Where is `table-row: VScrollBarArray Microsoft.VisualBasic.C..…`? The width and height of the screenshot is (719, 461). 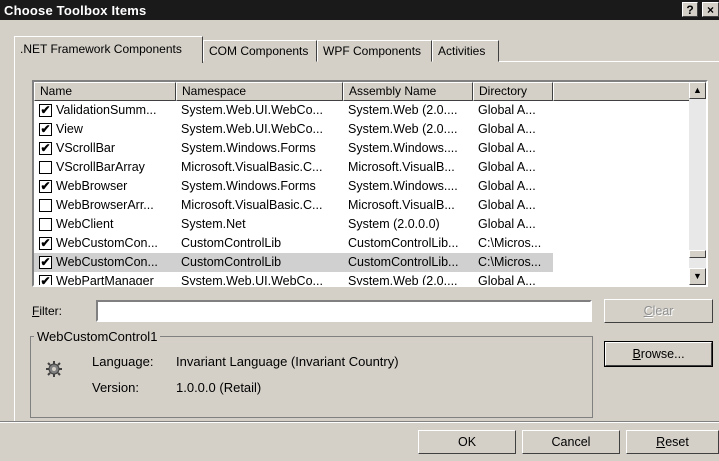 table-row: VScrollBarArray Microsoft.VisualBasic.C..… is located at coordinates (293, 167).